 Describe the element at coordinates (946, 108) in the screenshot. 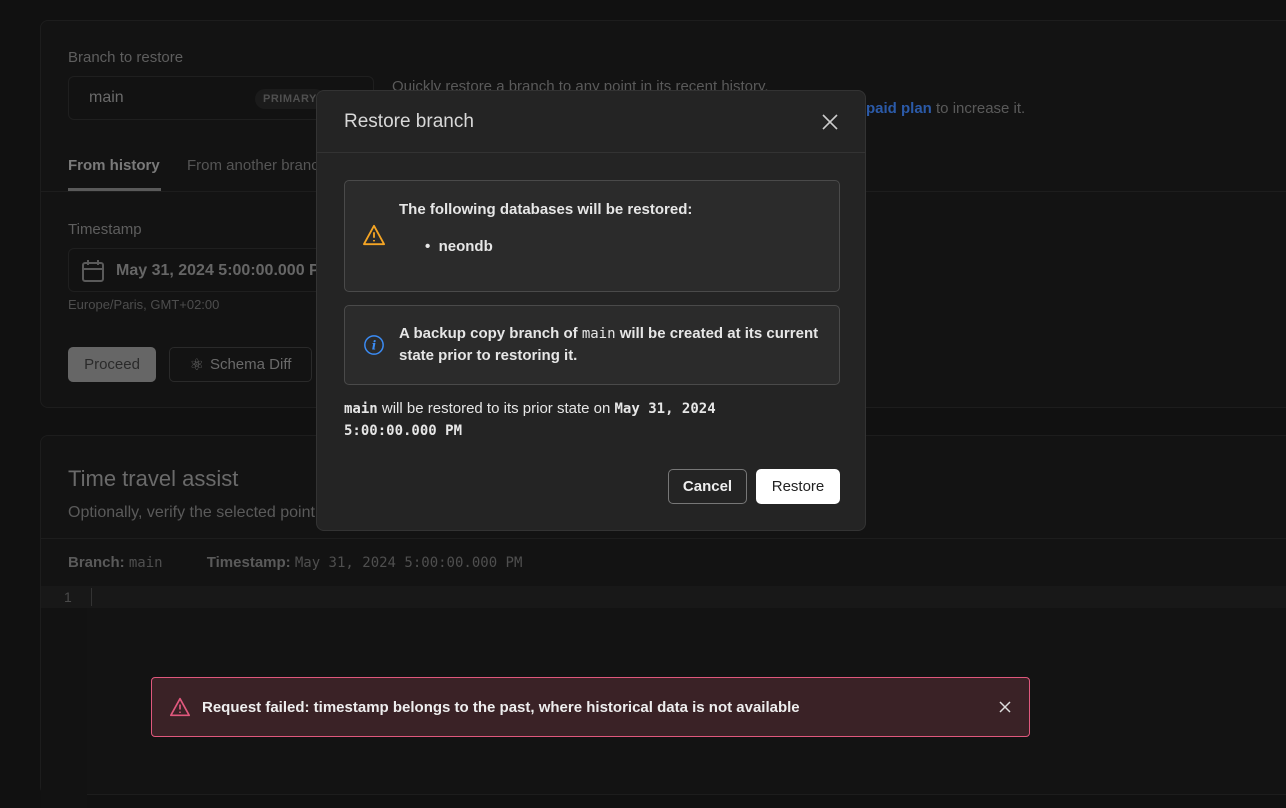

I see `plan-note: paid plan to increase it.` at that location.